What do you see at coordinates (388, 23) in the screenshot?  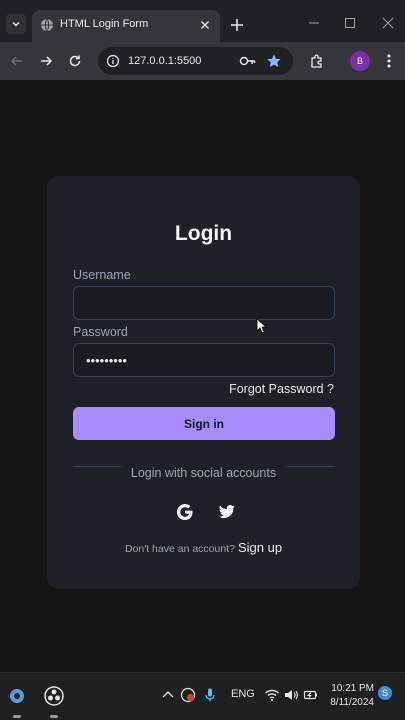 I see `close-window-icon` at bounding box center [388, 23].